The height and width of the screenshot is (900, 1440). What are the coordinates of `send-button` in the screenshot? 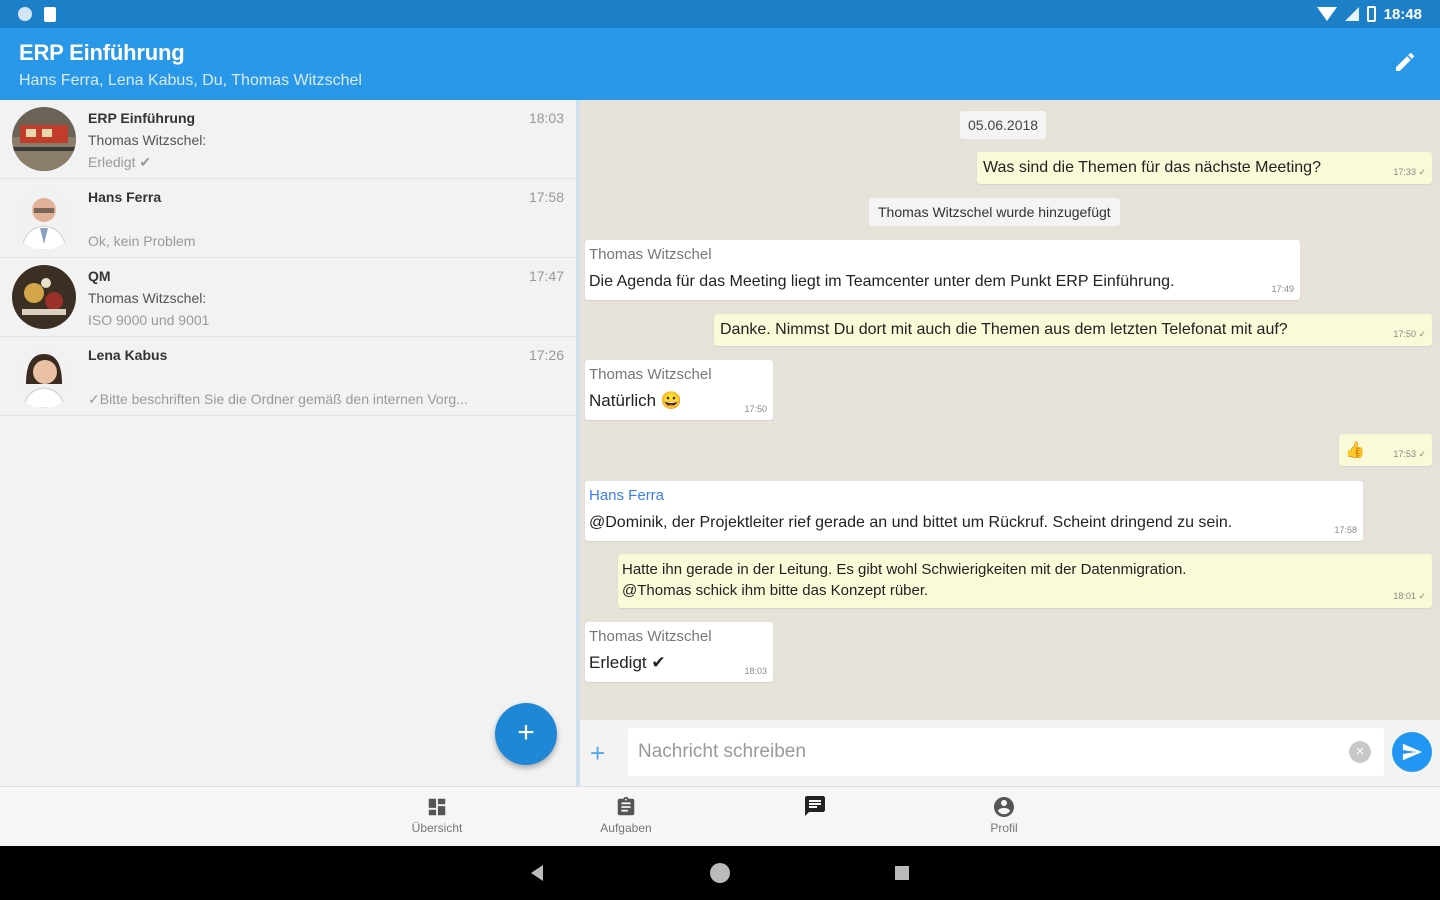 It's located at (1412, 752).